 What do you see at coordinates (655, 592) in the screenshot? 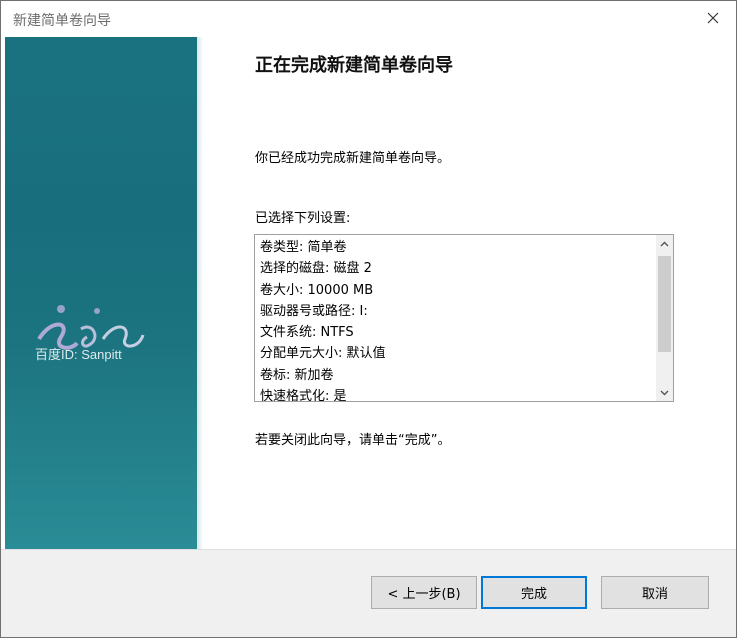
I see `cancel-button: 取消` at bounding box center [655, 592].